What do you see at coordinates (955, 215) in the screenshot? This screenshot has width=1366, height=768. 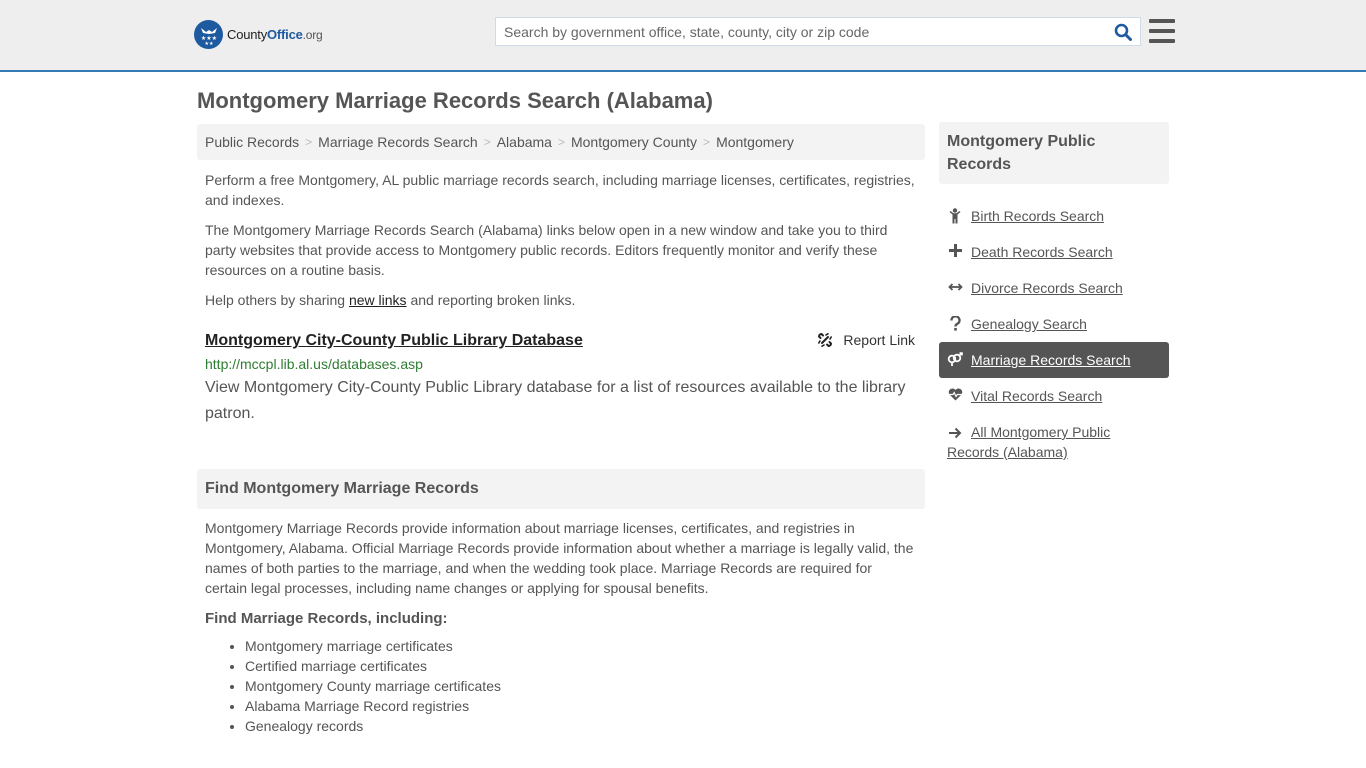 I see `child-icon` at bounding box center [955, 215].